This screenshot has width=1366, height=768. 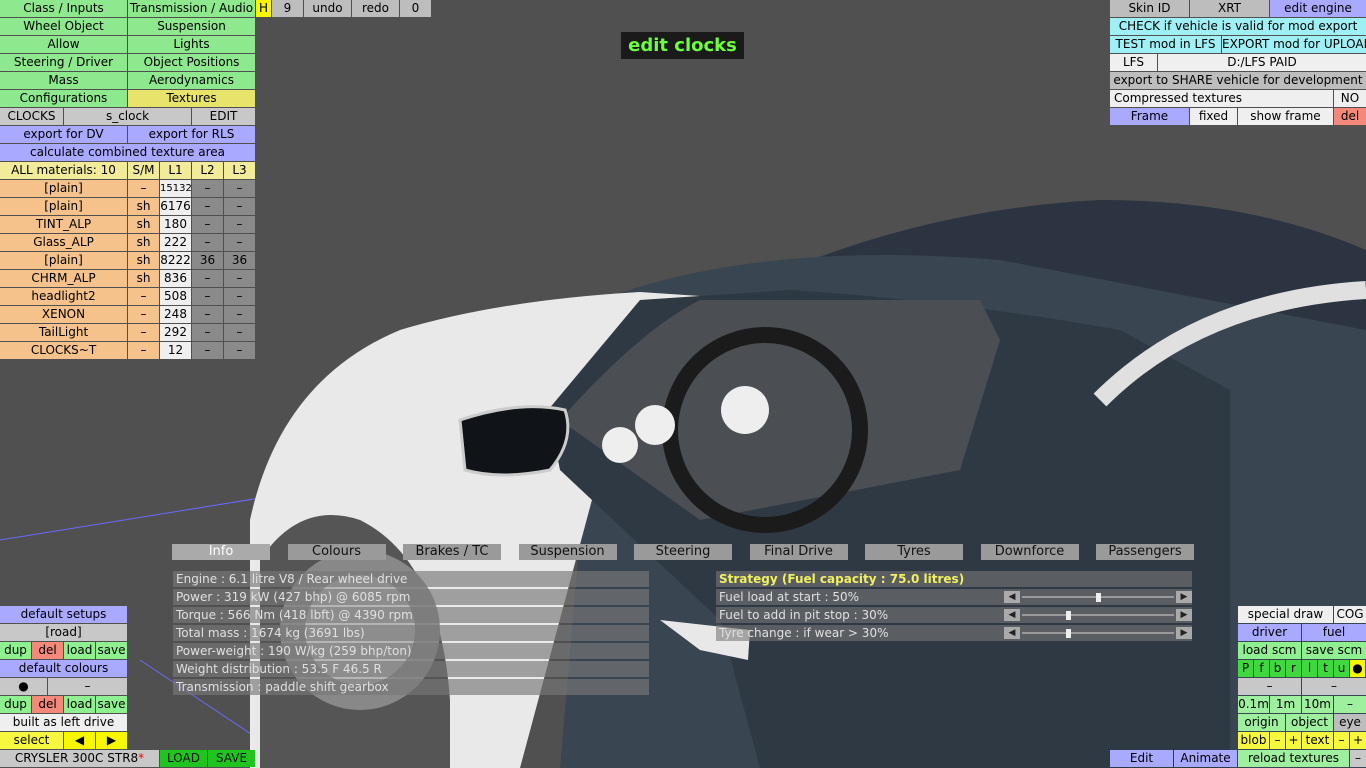 What do you see at coordinates (1309, 722) in the screenshot?
I see `object-button: object` at bounding box center [1309, 722].